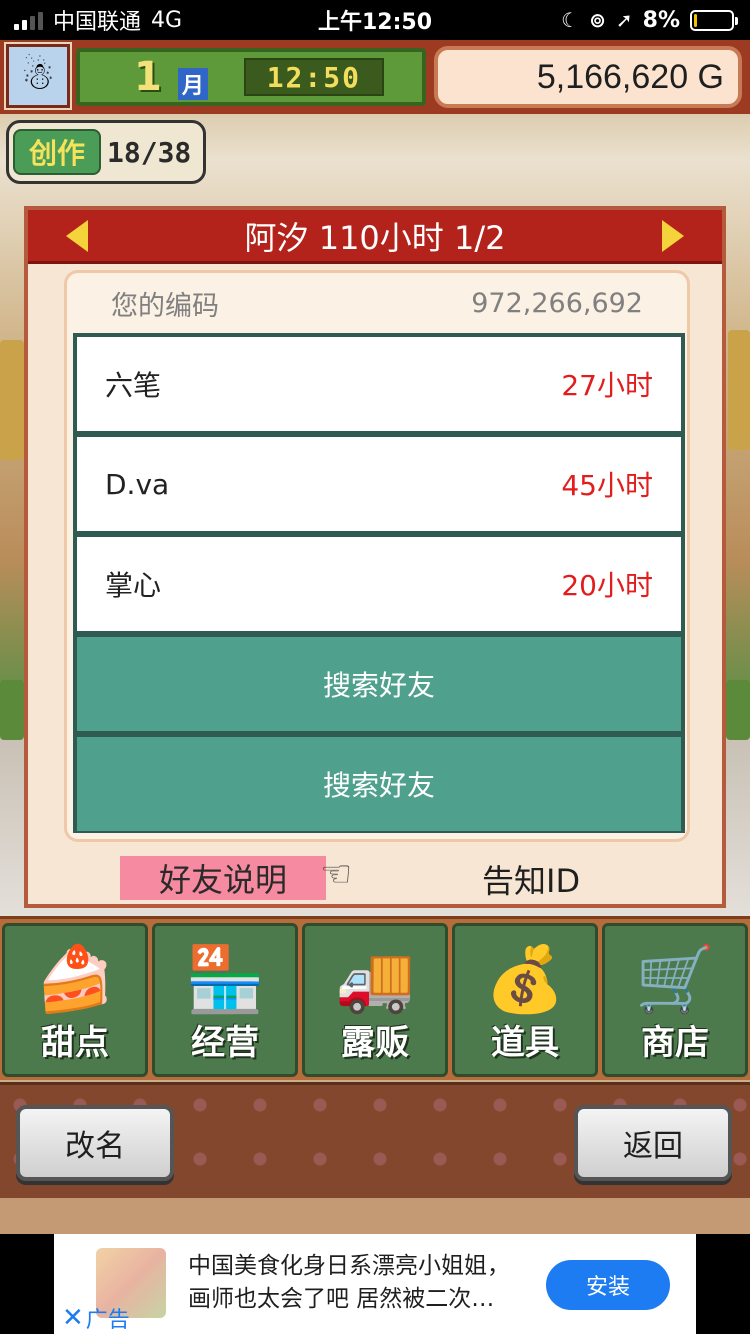  Describe the element at coordinates (28, 20) in the screenshot. I see `signal-icon` at that location.